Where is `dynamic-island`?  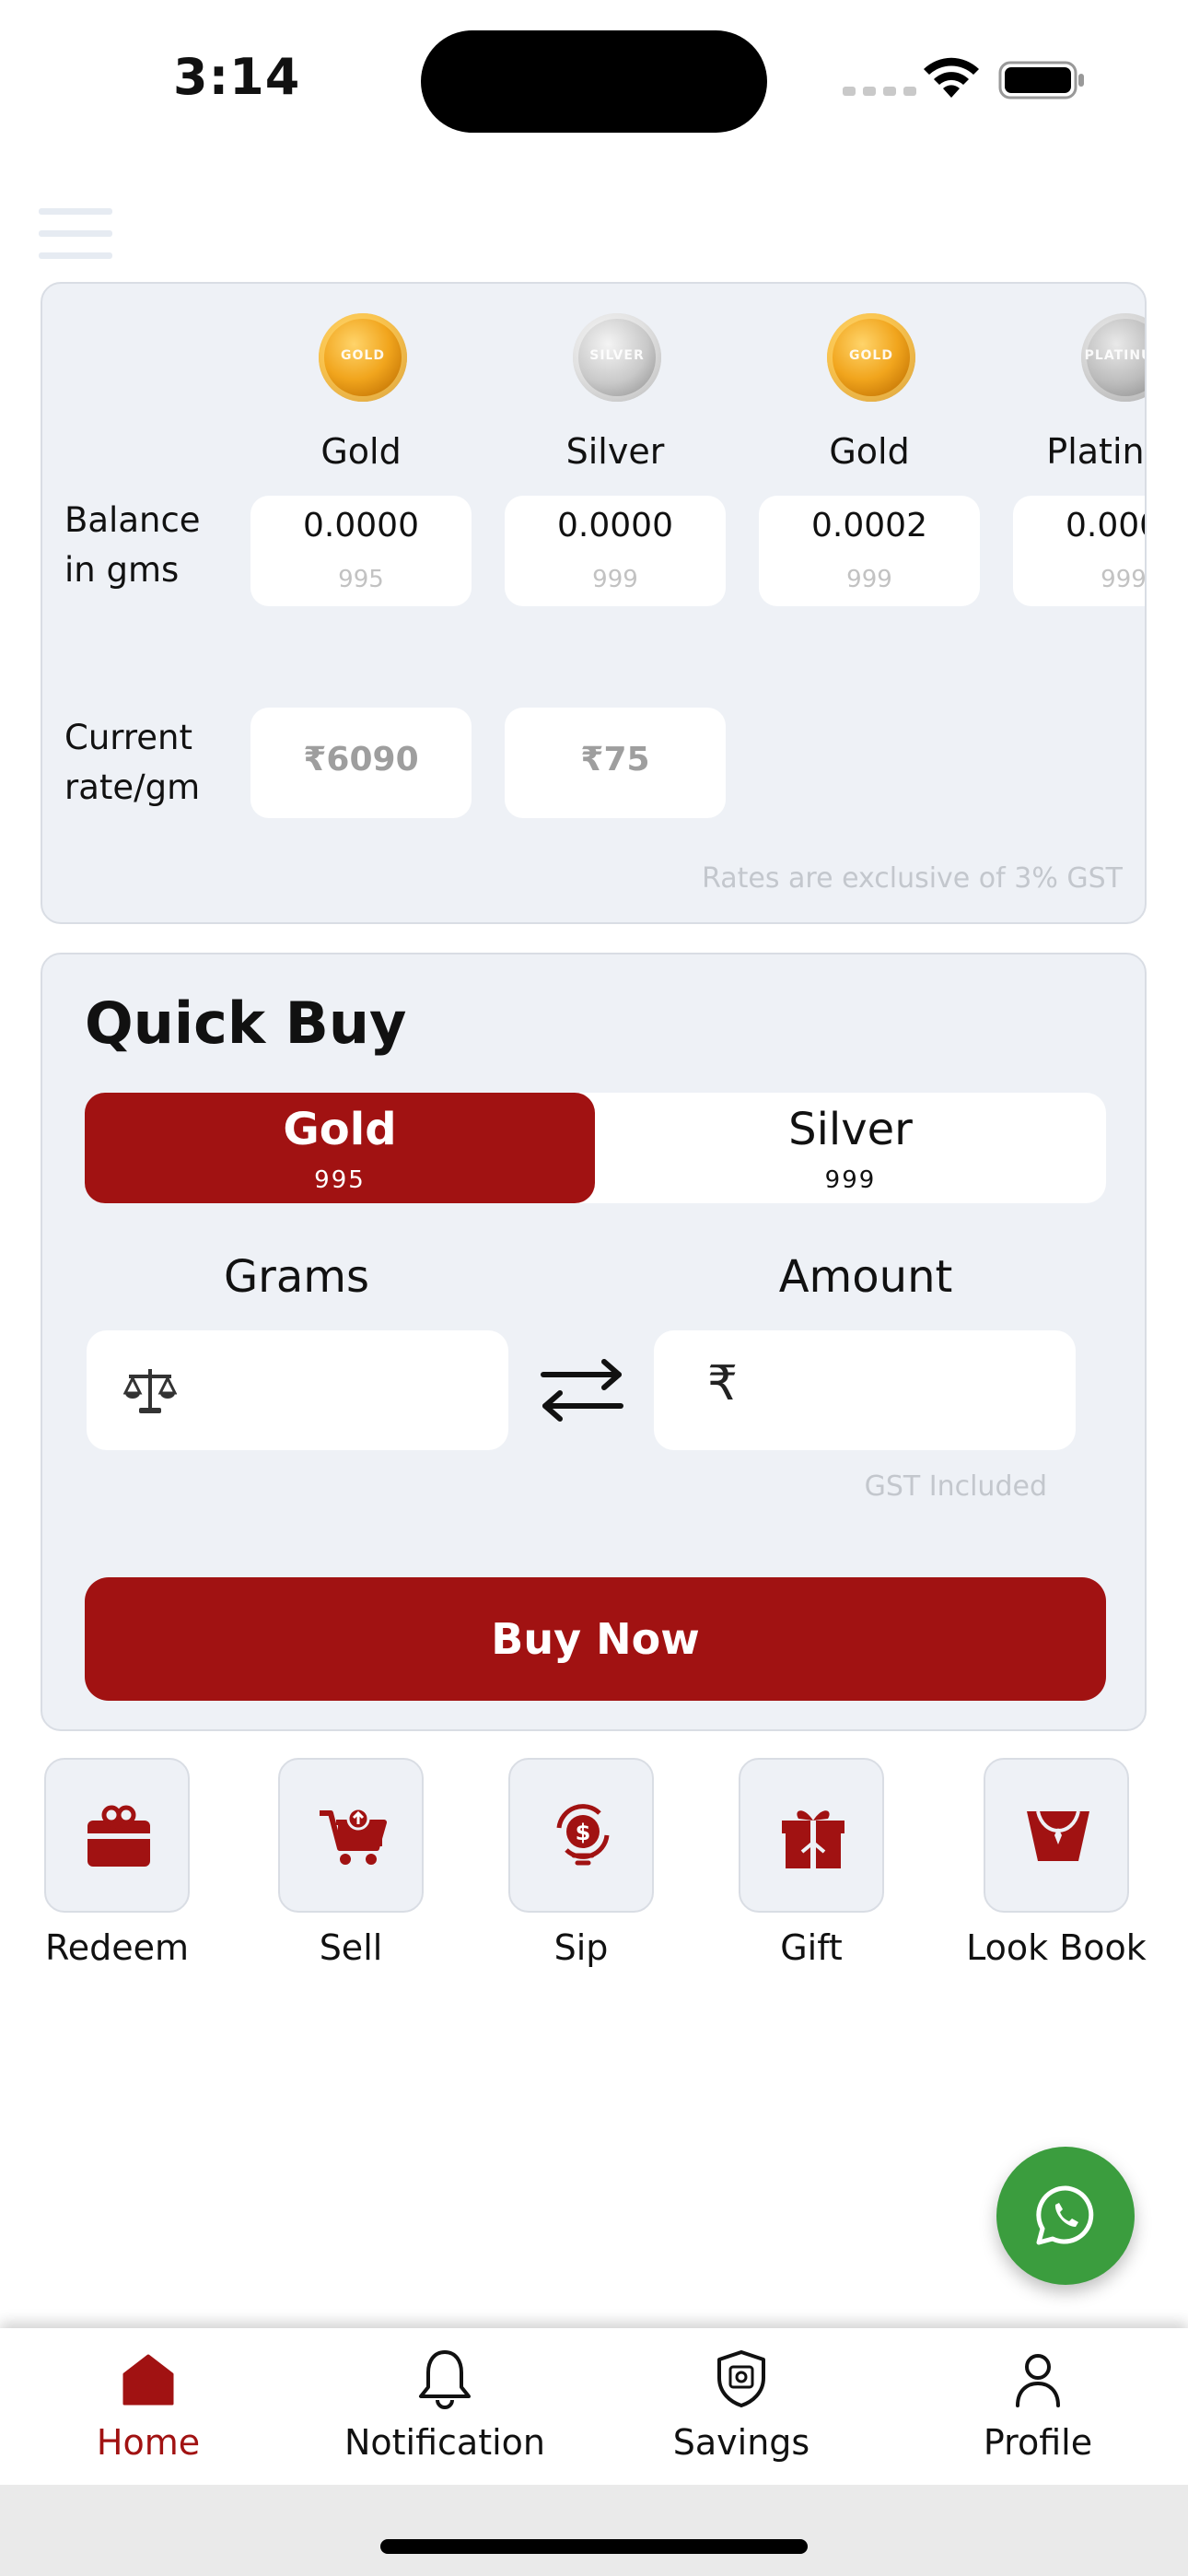 dynamic-island is located at coordinates (594, 81).